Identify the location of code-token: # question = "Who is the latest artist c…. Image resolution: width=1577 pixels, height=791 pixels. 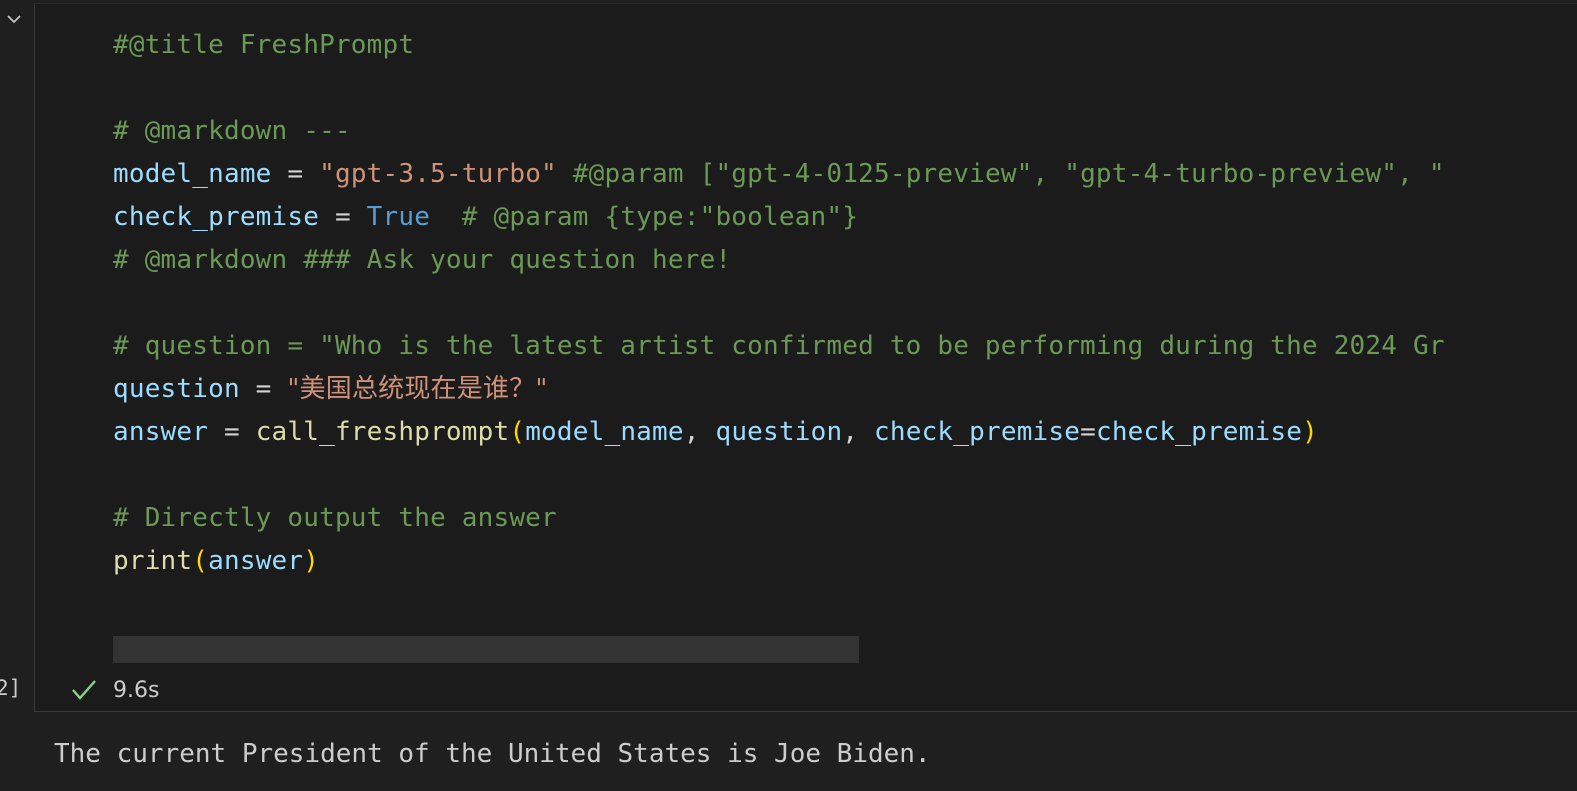
(779, 346).